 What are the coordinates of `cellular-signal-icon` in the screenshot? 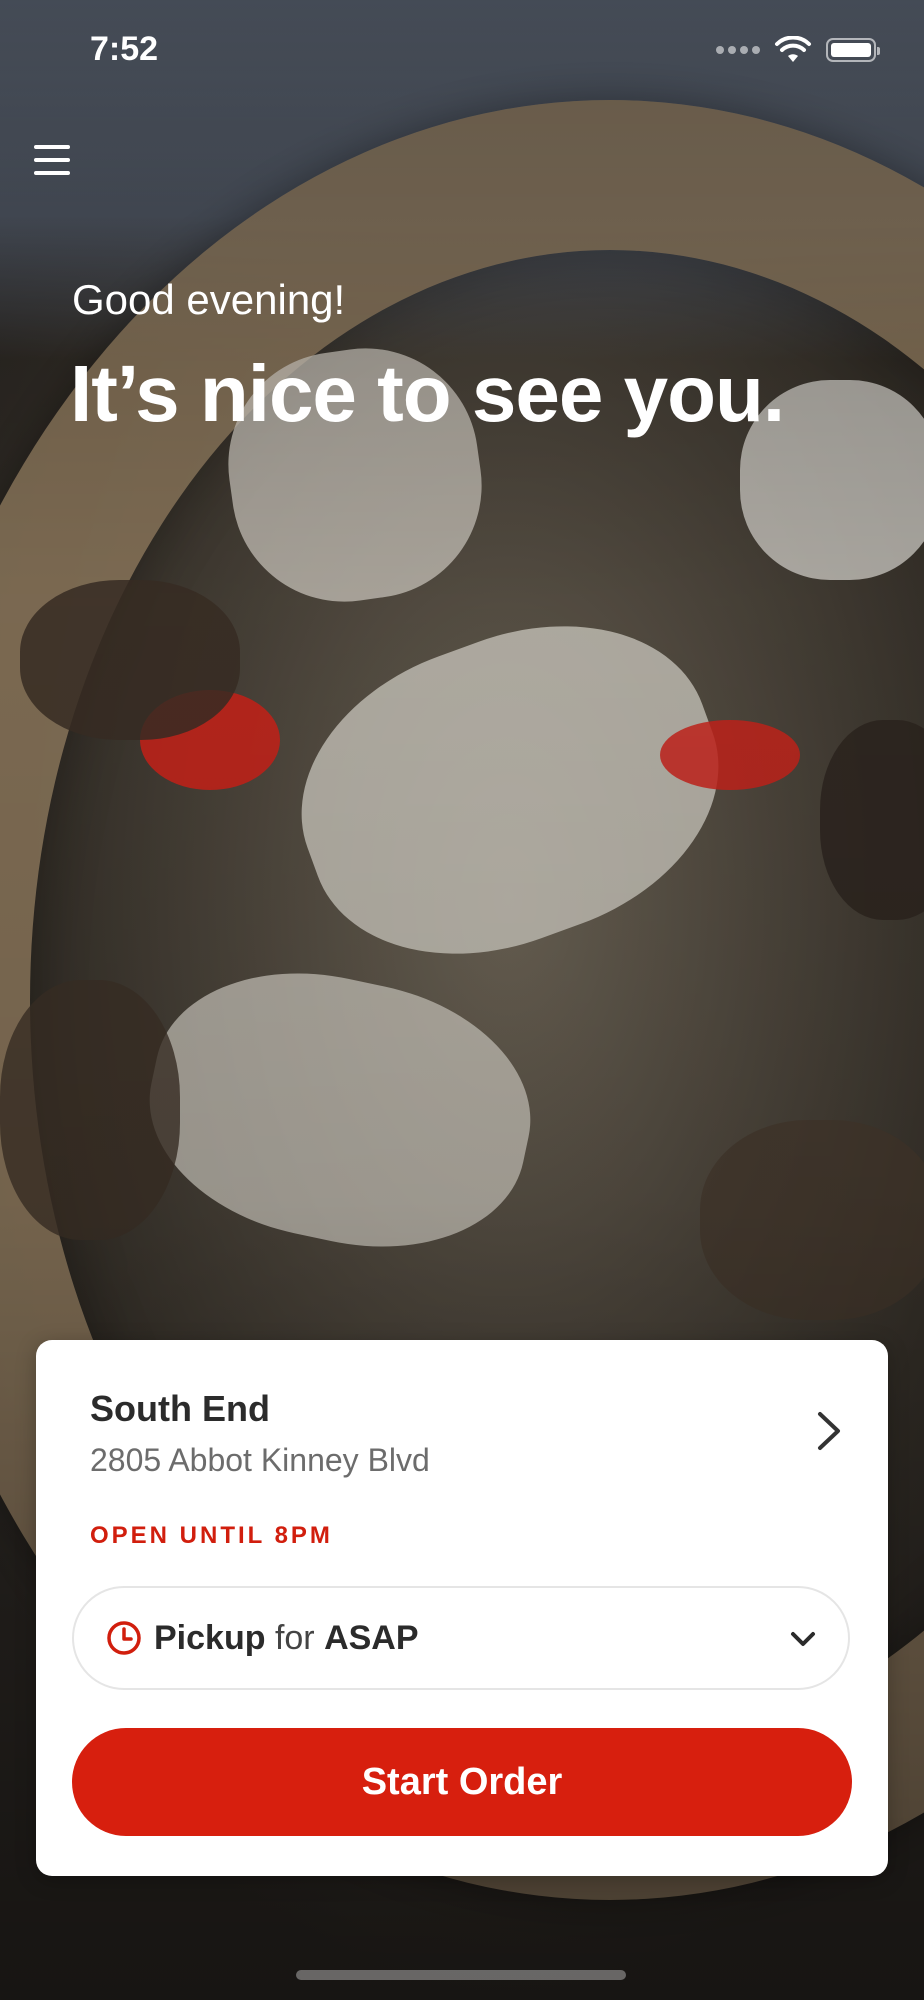 It's located at (738, 50).